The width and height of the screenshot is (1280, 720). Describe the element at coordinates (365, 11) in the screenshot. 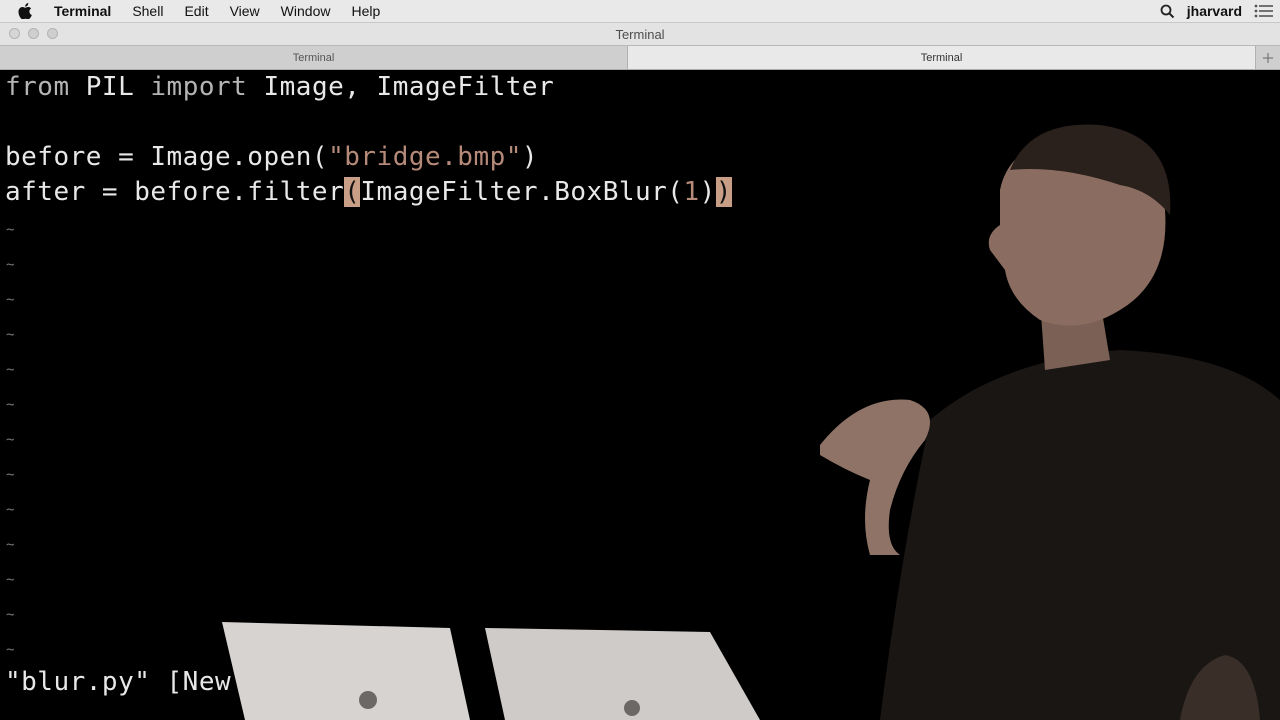

I see `menu-help: Help` at that location.